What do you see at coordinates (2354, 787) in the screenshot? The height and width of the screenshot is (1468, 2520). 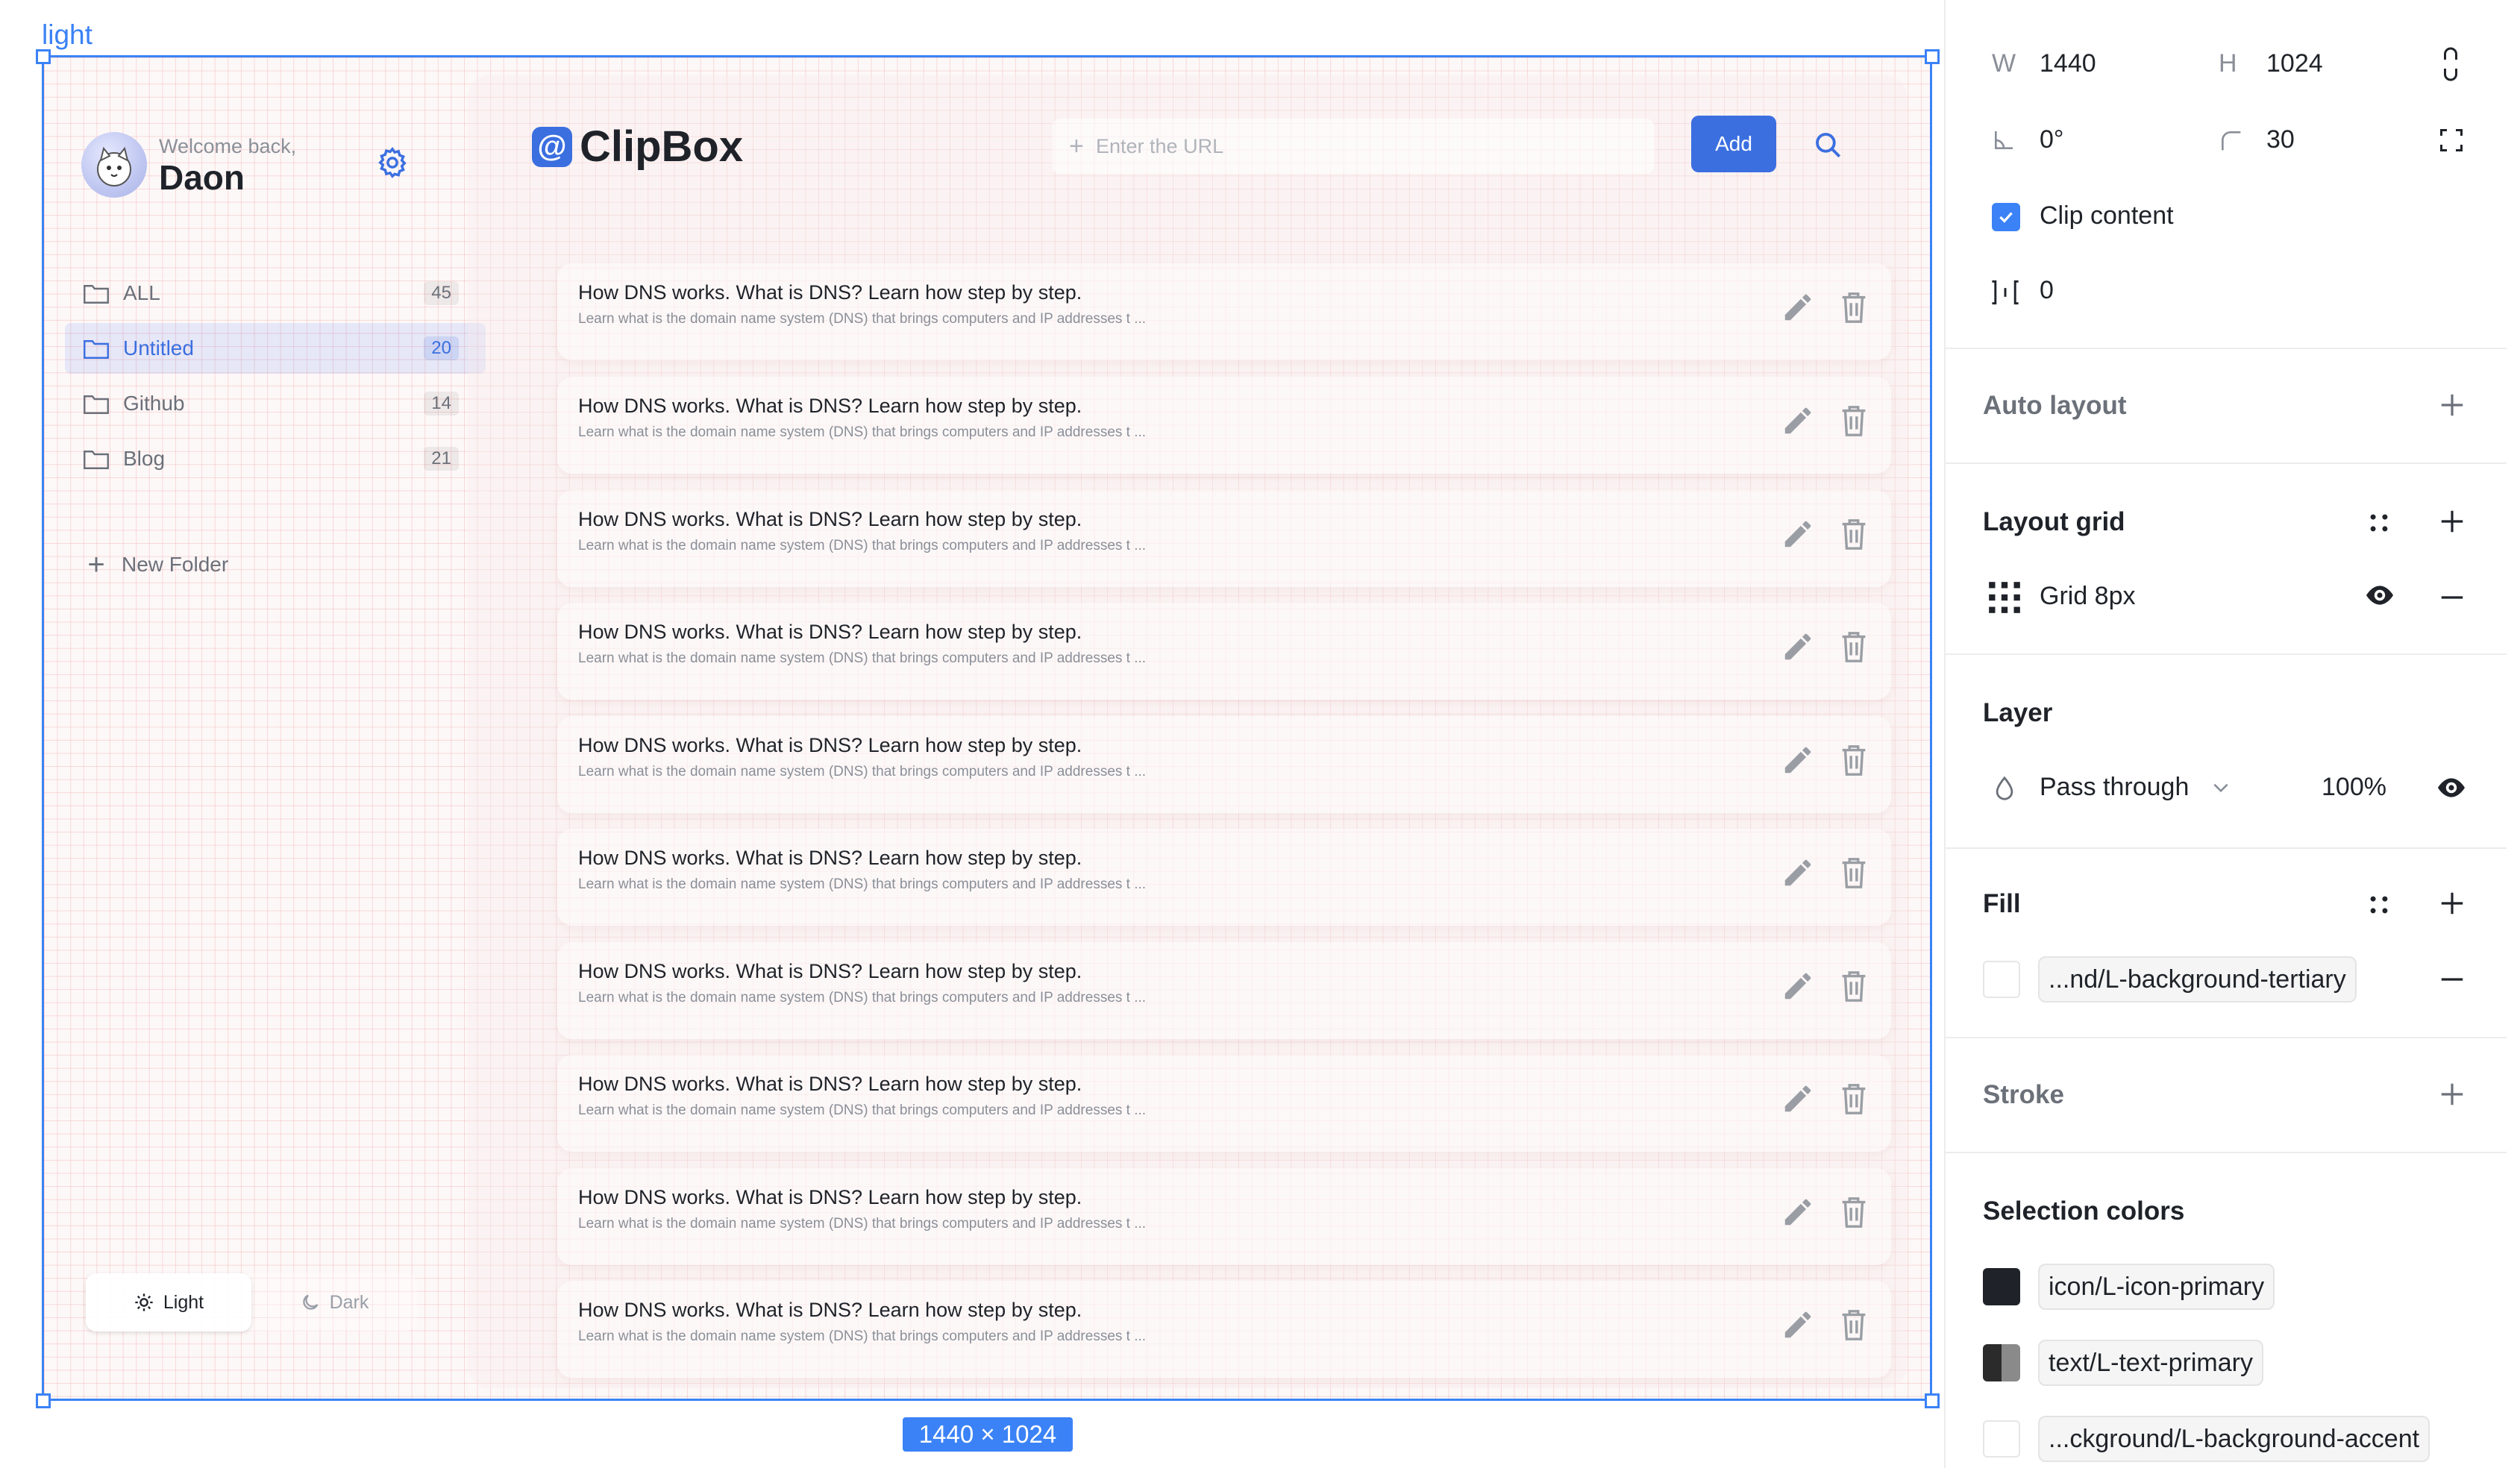 I see `opacity-value: 100%` at bounding box center [2354, 787].